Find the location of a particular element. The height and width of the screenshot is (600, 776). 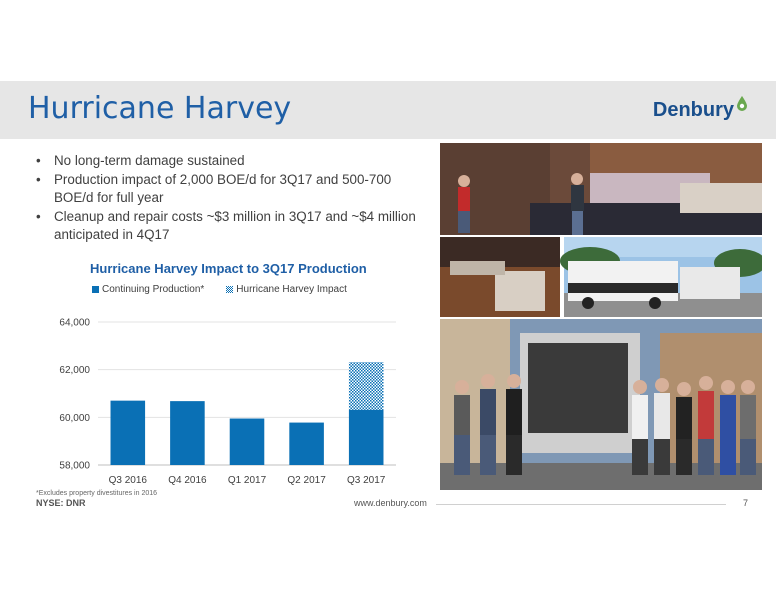

logo-text: Denbury is located at coordinates (693, 110).